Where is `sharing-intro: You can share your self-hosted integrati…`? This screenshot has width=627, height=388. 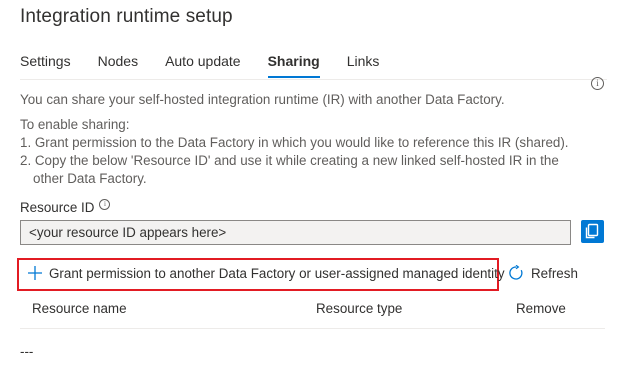
sharing-intro: You can share your self-hosted integrati… is located at coordinates (262, 99).